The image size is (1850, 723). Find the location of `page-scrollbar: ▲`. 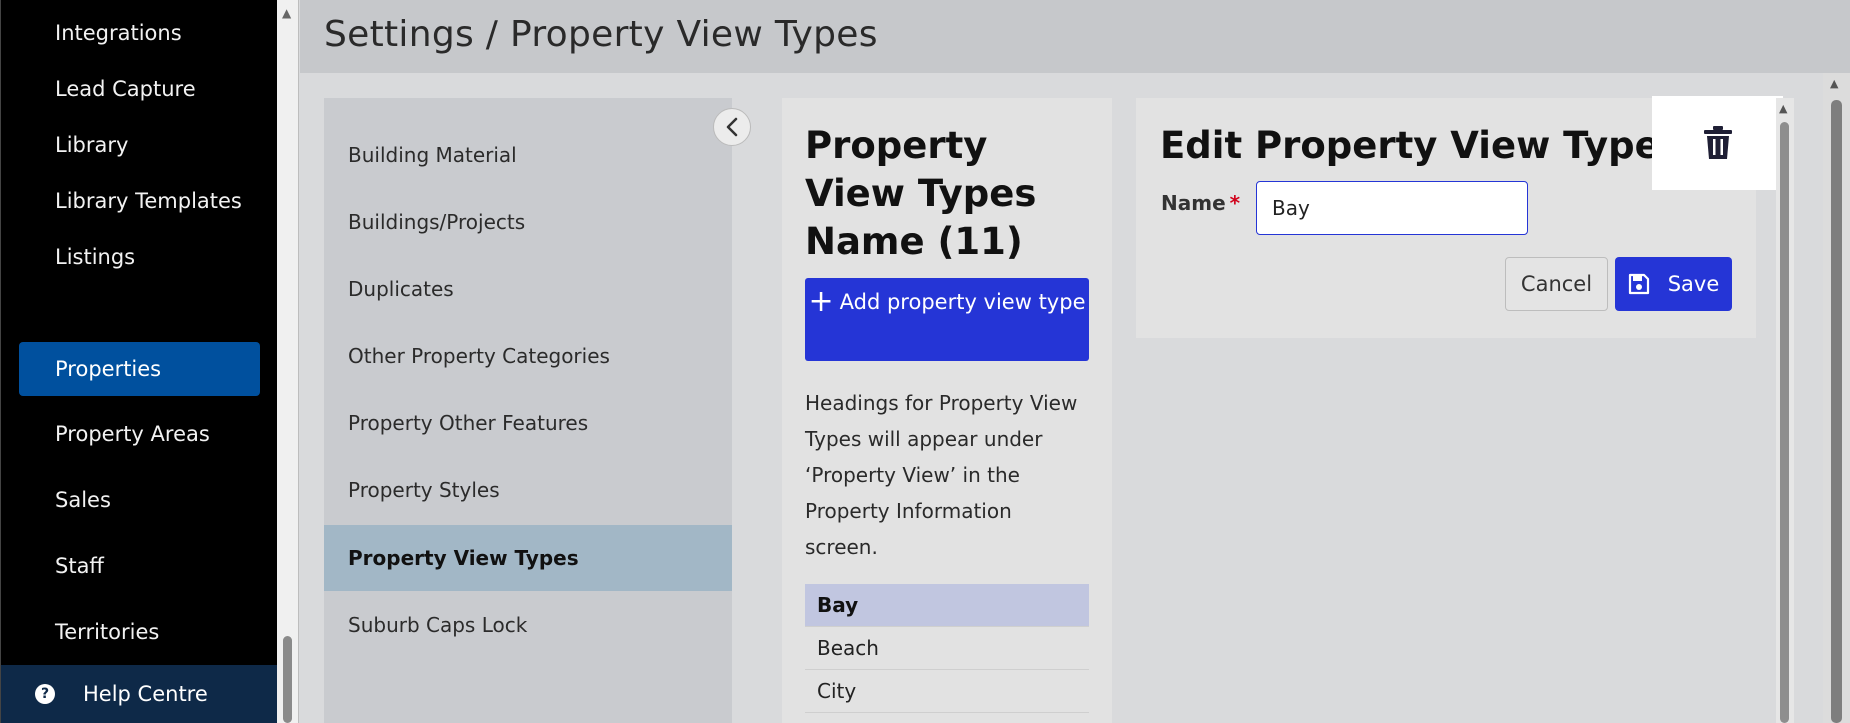

page-scrollbar: ▲ is located at coordinates (1836, 398).